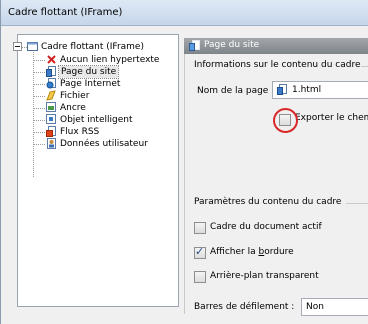 Image resolution: width=368 pixels, height=324 pixels. What do you see at coordinates (51, 107) in the screenshot?
I see `anchor-icon` at bounding box center [51, 107].